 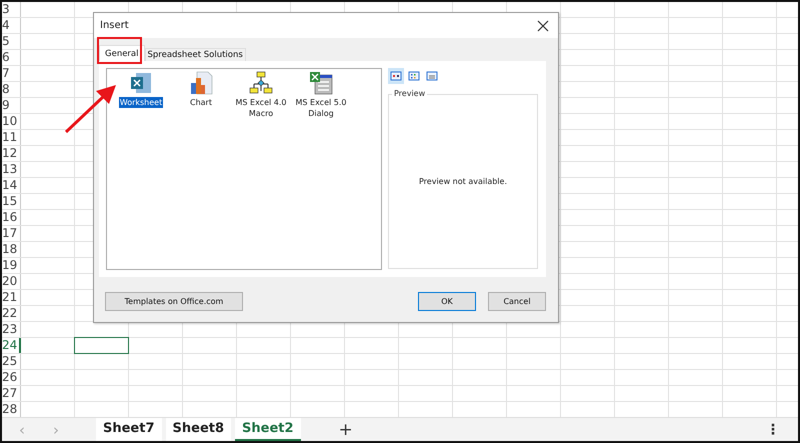 What do you see at coordinates (463, 181) in the screenshot?
I see `preview-message: Preview not available.` at bounding box center [463, 181].